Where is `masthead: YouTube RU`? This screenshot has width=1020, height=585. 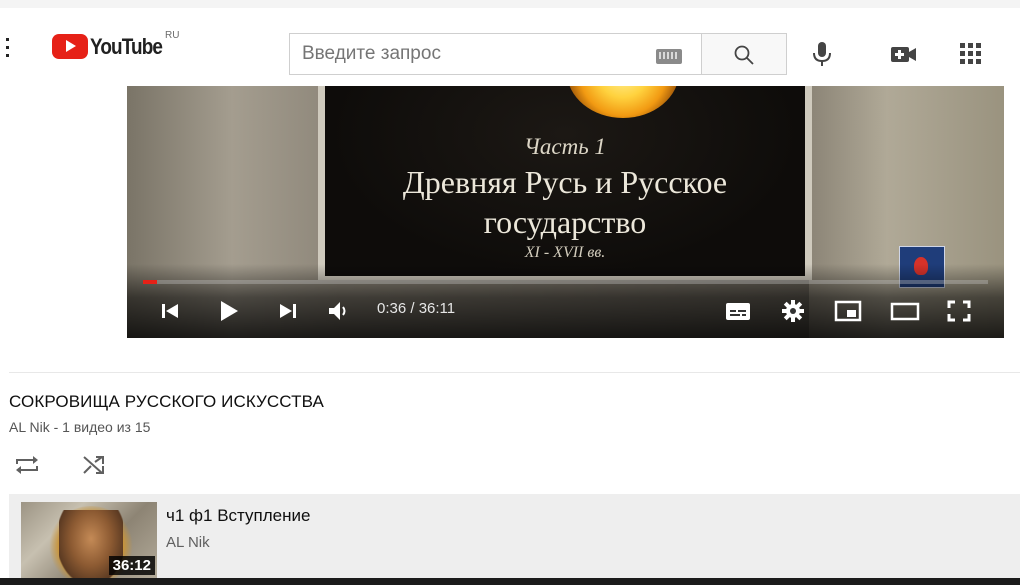
masthead: YouTube RU is located at coordinates (510, 44).